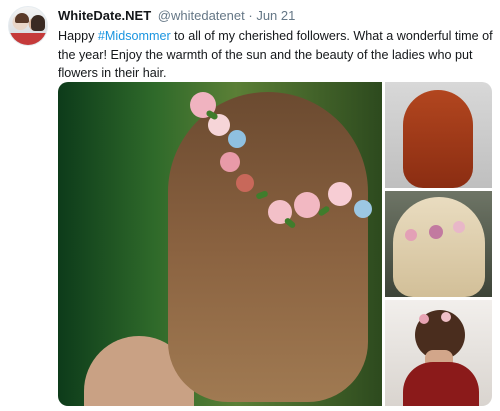 The height and width of the screenshot is (411, 500). Describe the element at coordinates (134, 36) in the screenshot. I see `hashtag-link: #Midsommer` at that location.